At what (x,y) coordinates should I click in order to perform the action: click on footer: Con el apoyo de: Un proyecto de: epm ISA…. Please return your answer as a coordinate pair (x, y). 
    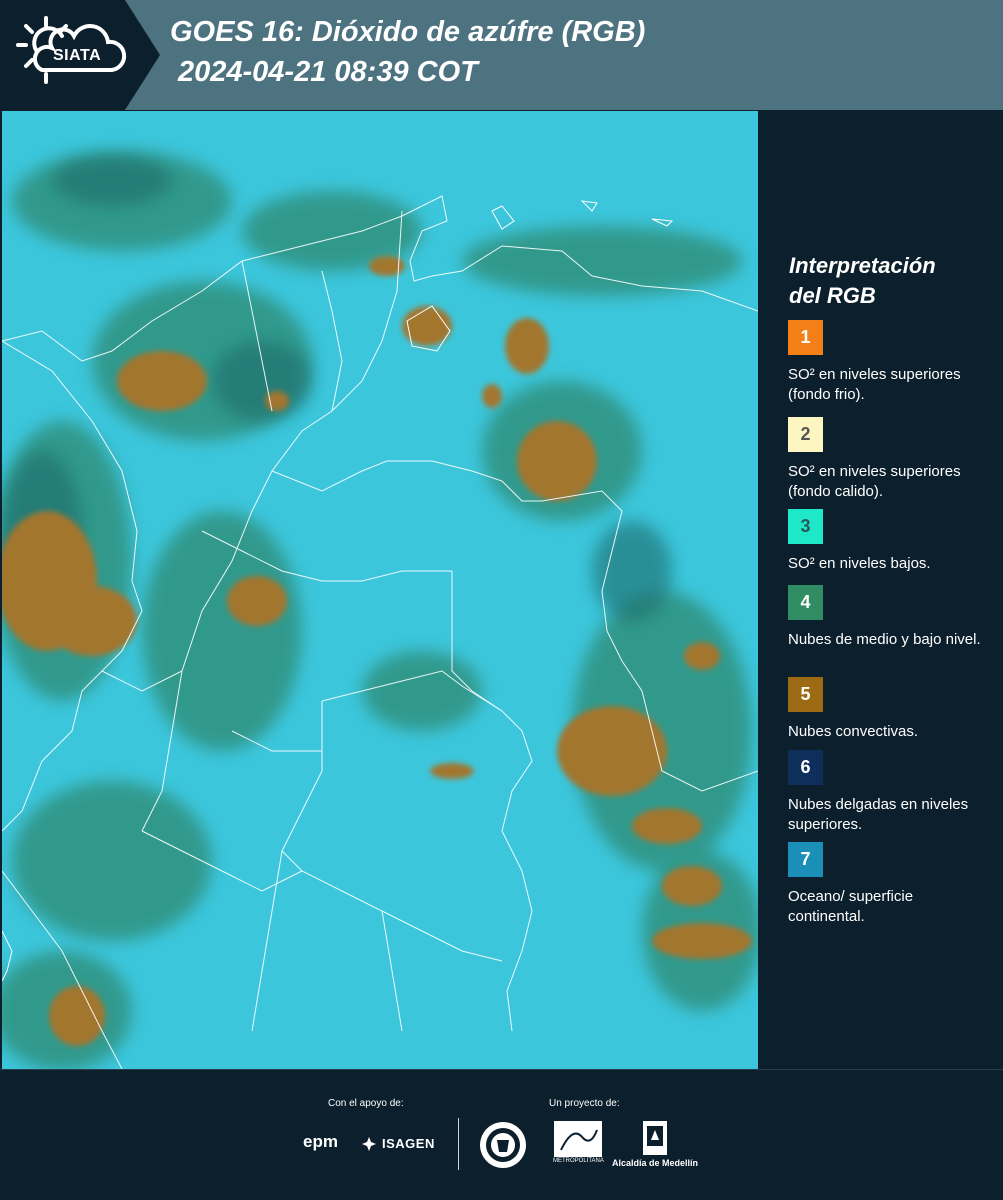
    Looking at the image, I should click on (501, 1134).